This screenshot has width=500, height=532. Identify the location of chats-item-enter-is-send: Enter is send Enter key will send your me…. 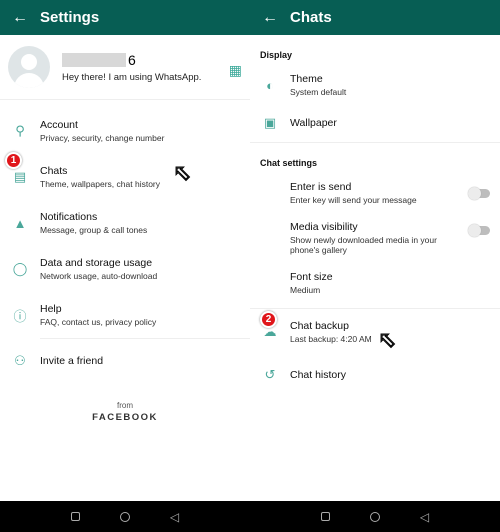
(375, 193).